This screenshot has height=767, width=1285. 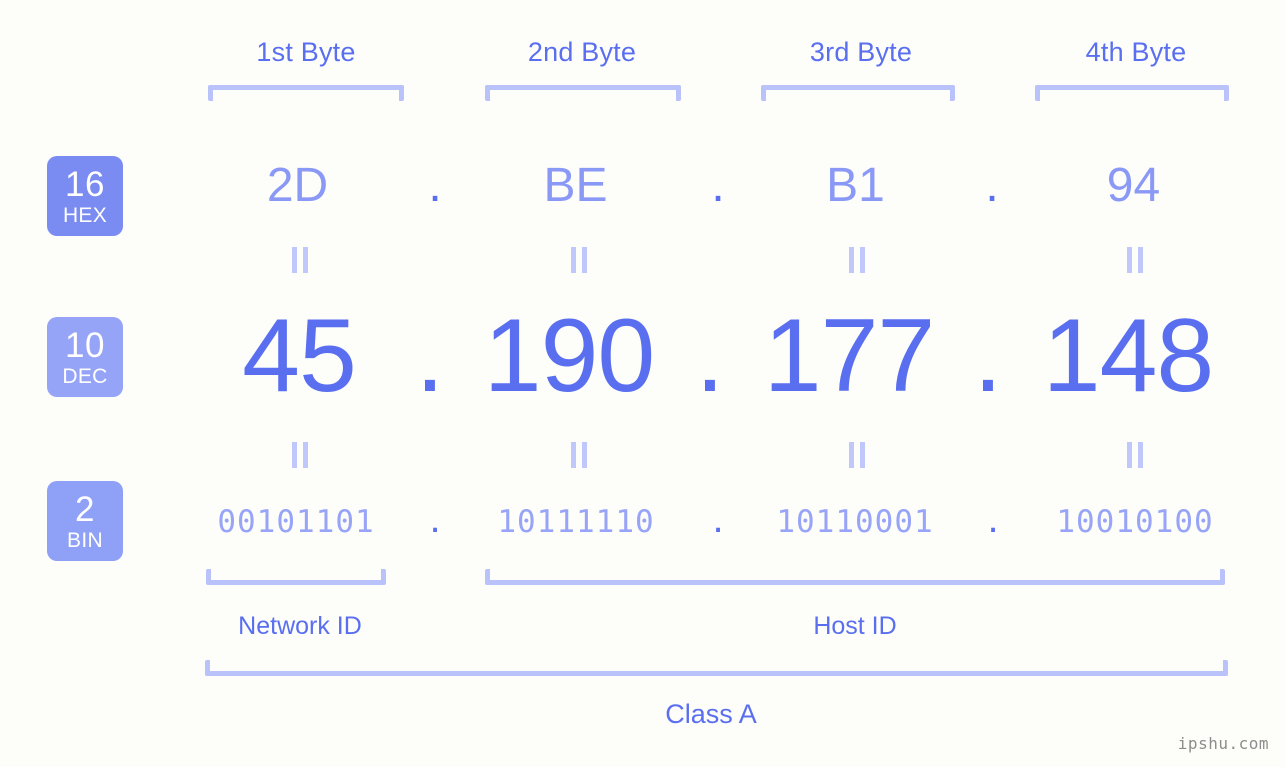 What do you see at coordinates (855, 522) in the screenshot?
I see `bin-octet-3: 10110001` at bounding box center [855, 522].